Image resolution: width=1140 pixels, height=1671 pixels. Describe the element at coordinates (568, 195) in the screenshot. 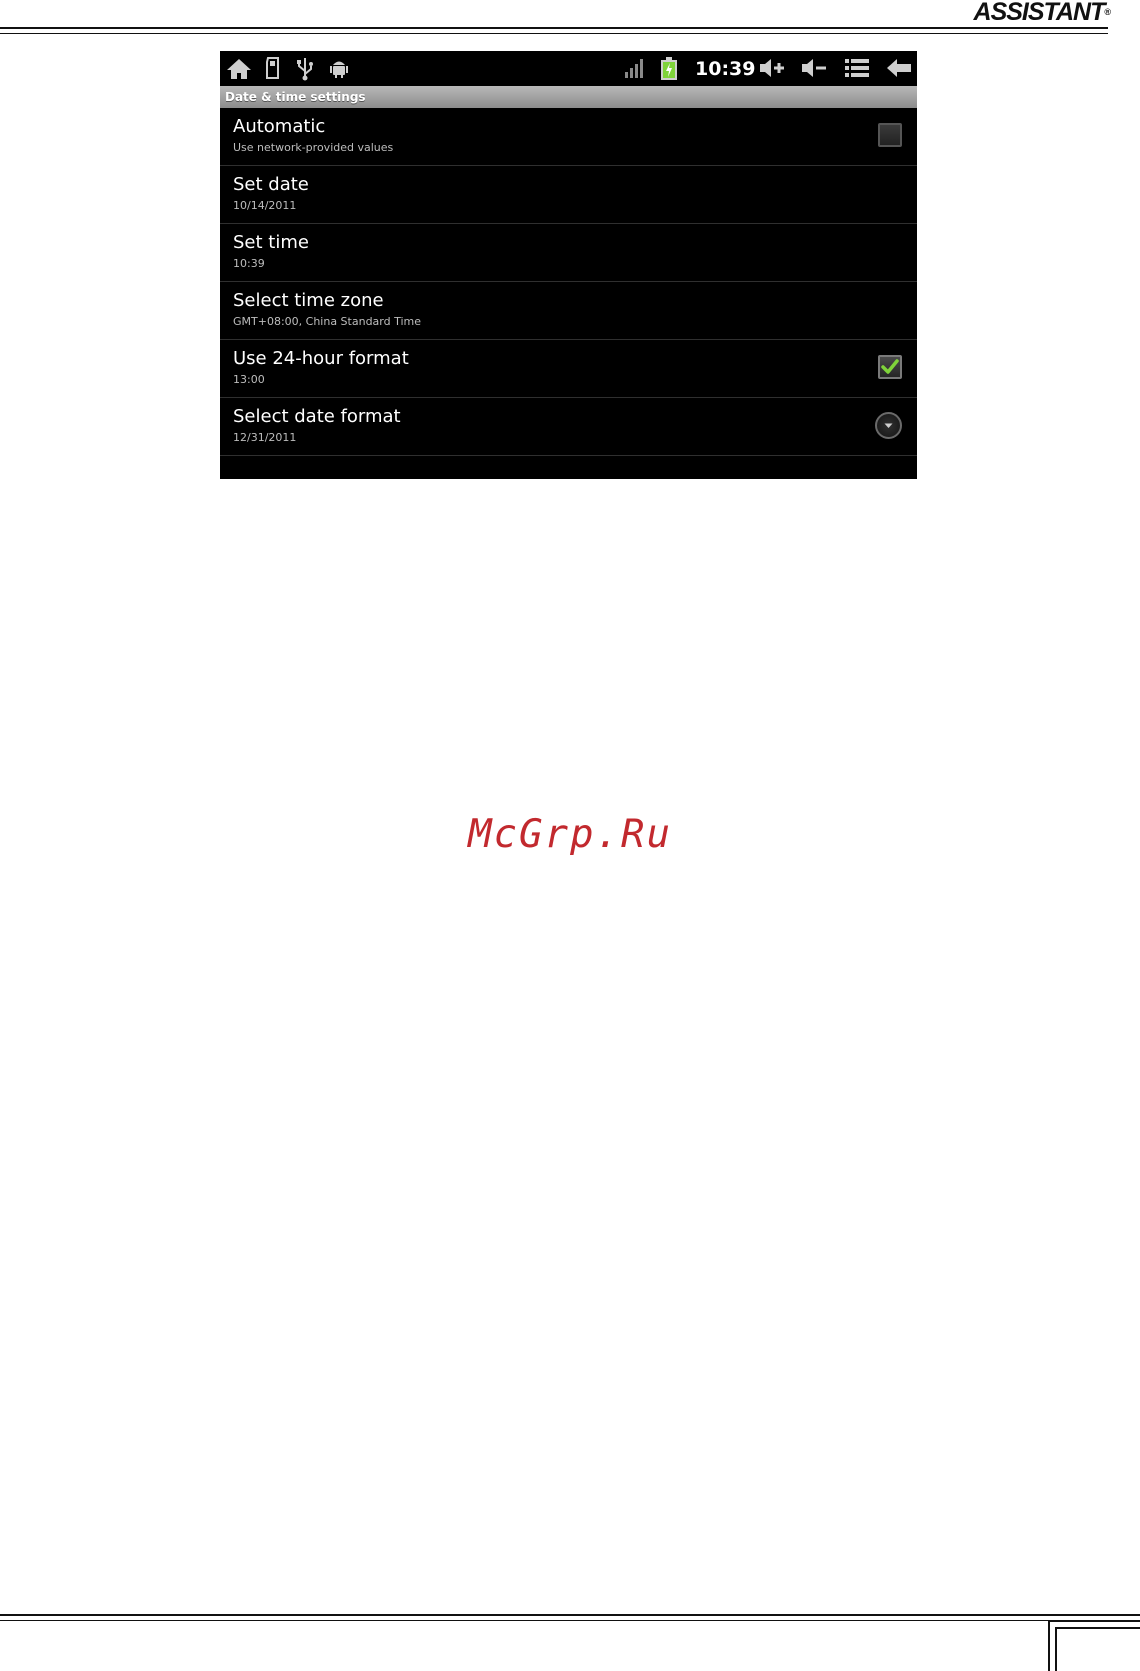

I see `setting-set-date: Set date 10/14/2011` at that location.